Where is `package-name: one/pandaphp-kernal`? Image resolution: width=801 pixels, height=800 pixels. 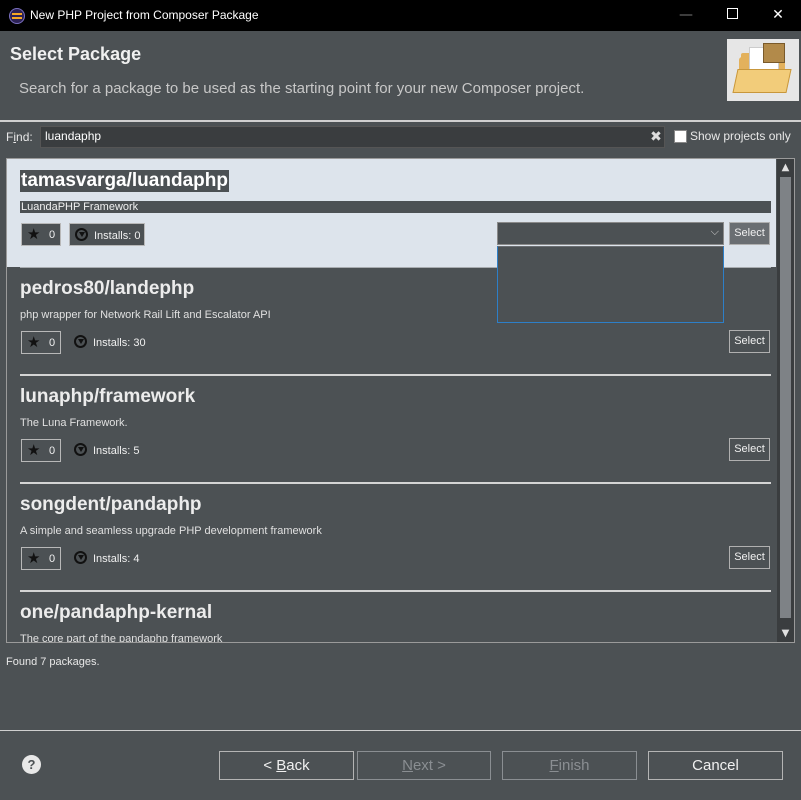 package-name: one/pandaphp-kernal is located at coordinates (116, 612).